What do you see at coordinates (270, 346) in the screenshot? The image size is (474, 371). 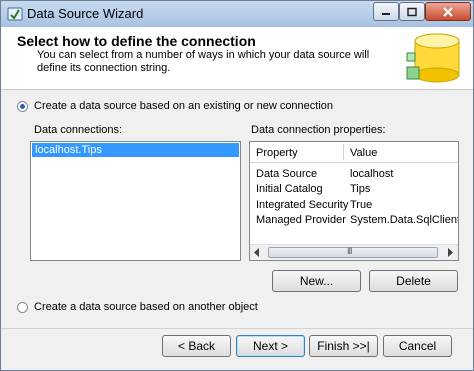 I see `next-button: Next >` at bounding box center [270, 346].